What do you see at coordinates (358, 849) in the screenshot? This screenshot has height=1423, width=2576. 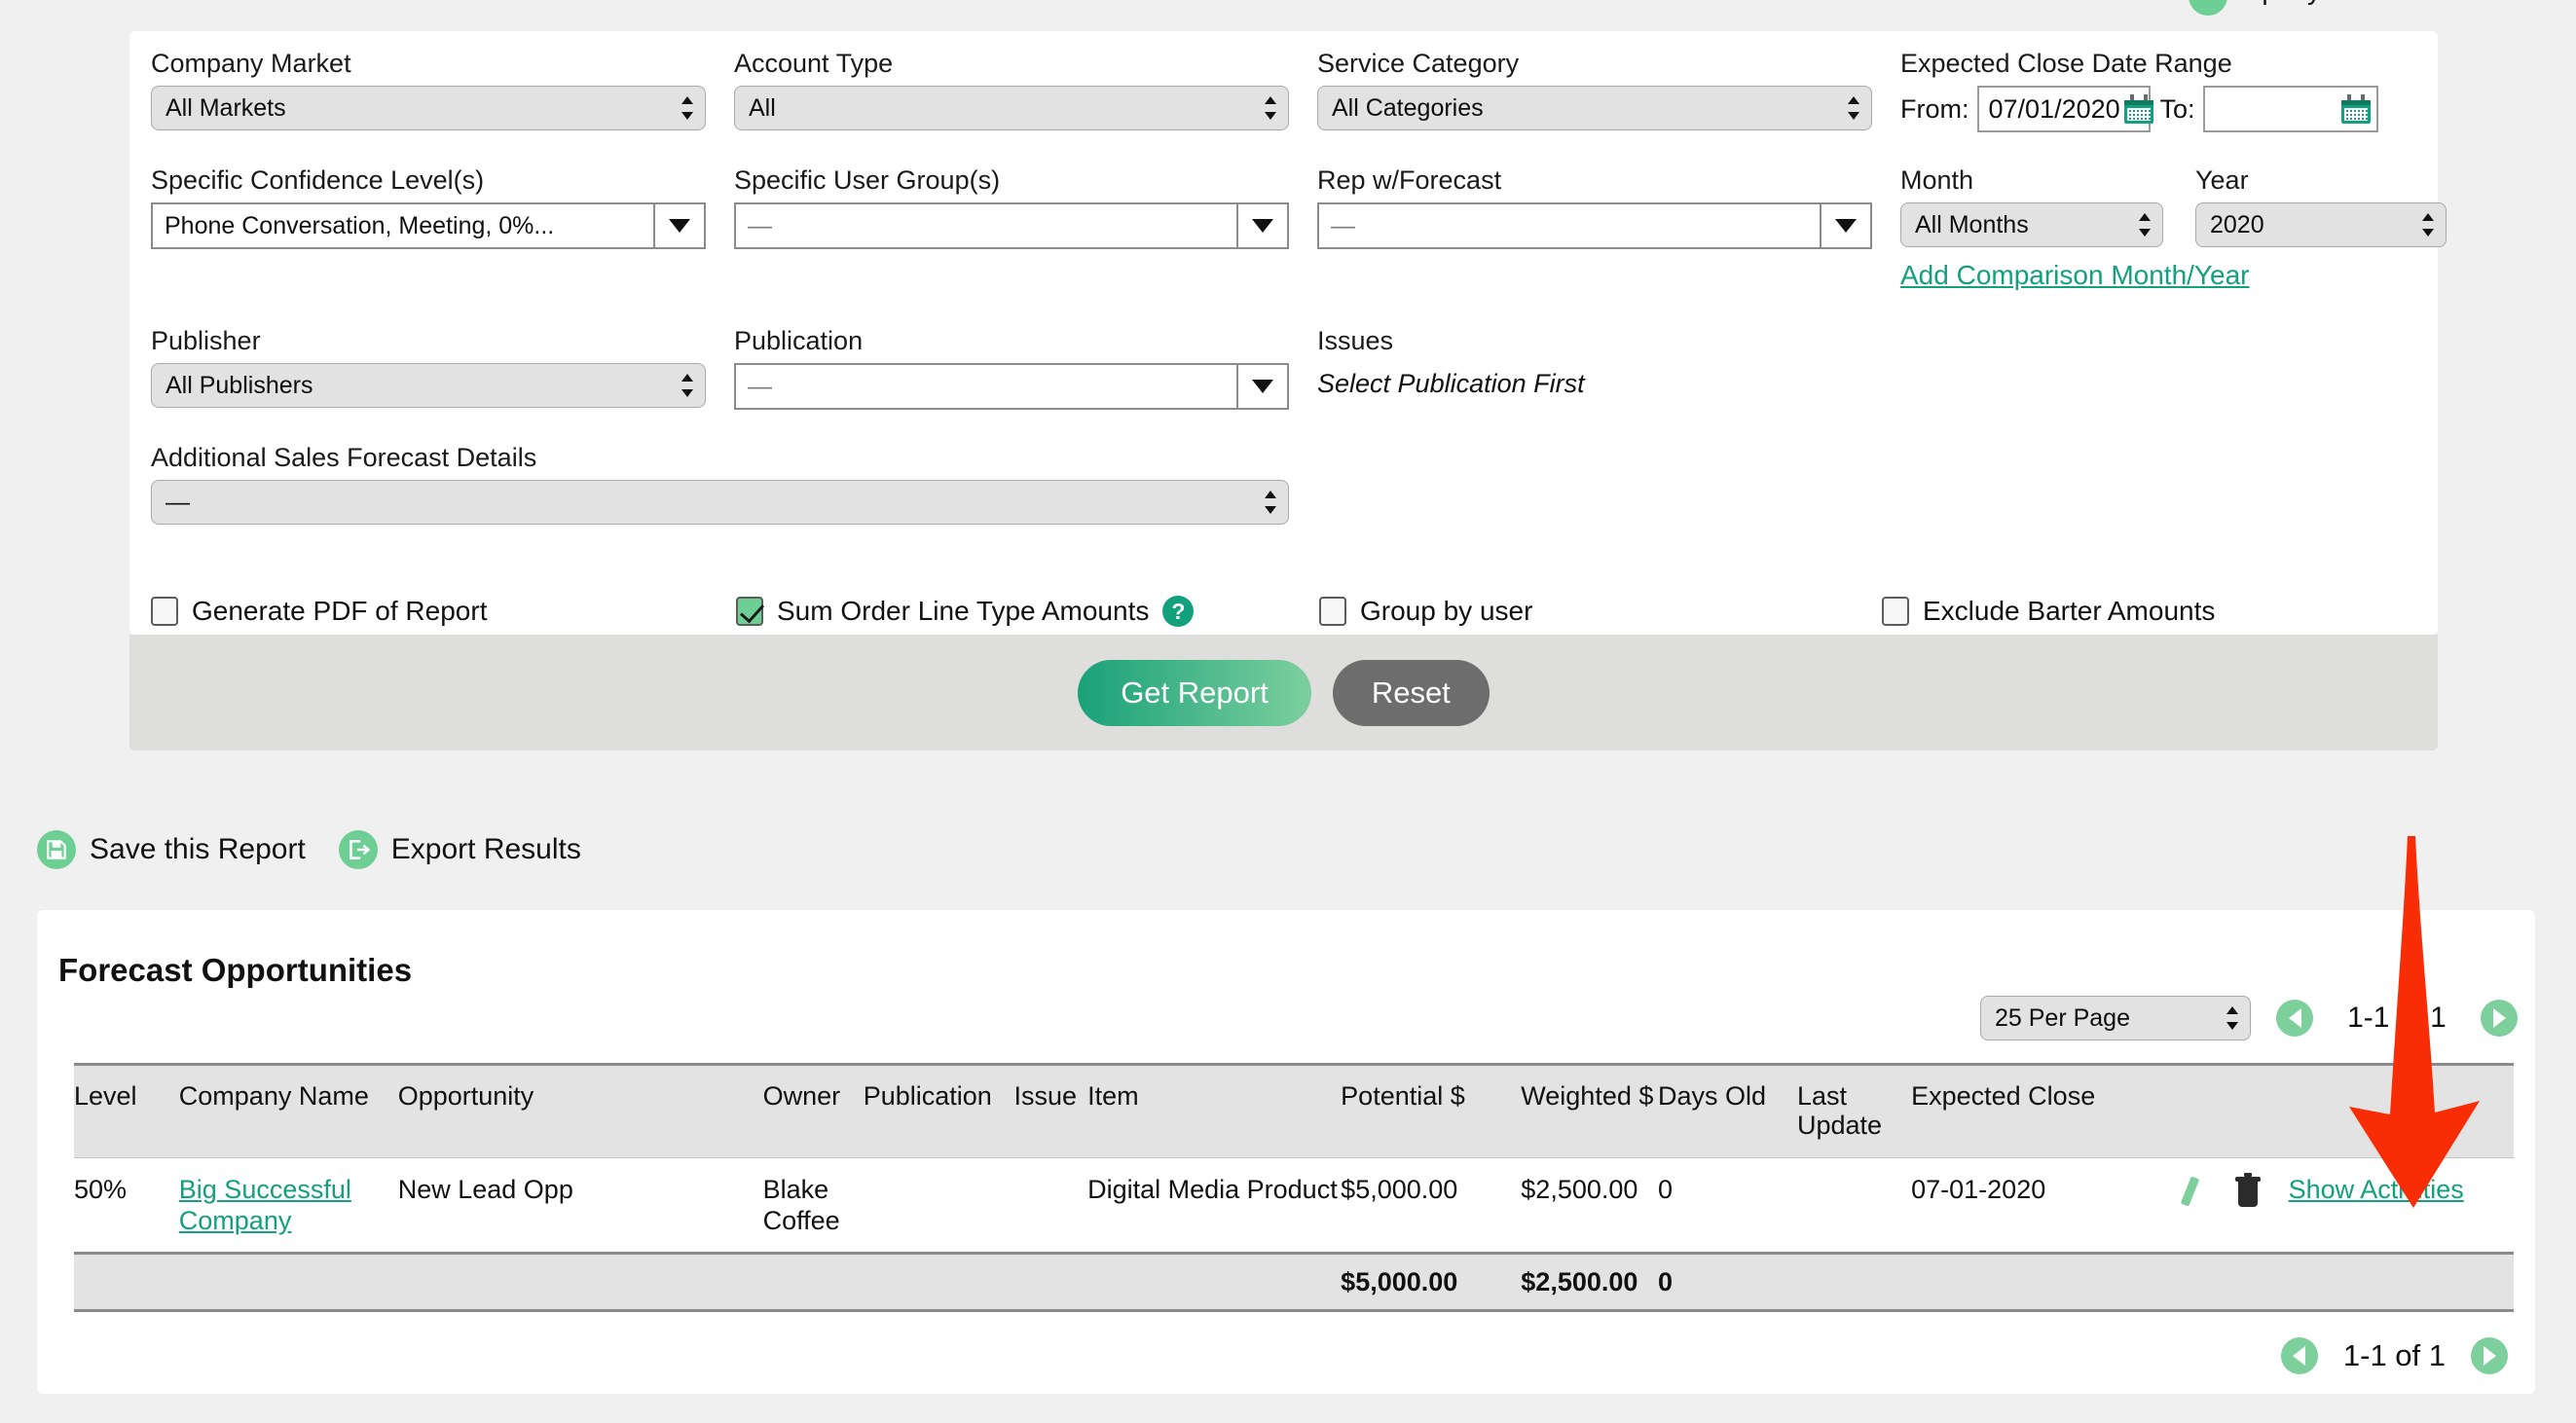 I see `export-icon` at bounding box center [358, 849].